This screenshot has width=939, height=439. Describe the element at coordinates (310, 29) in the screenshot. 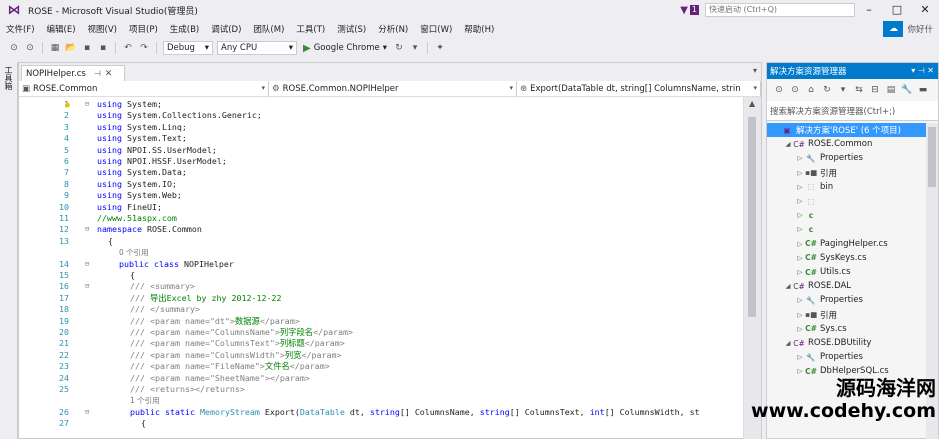

I see `menu-item: 工具(T)` at that location.